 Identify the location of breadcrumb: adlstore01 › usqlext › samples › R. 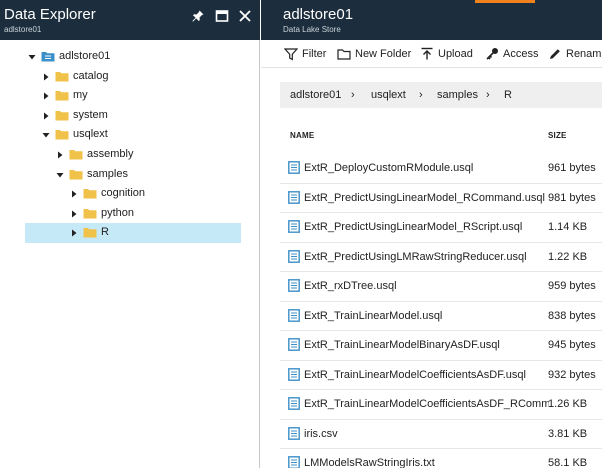
(441, 95).